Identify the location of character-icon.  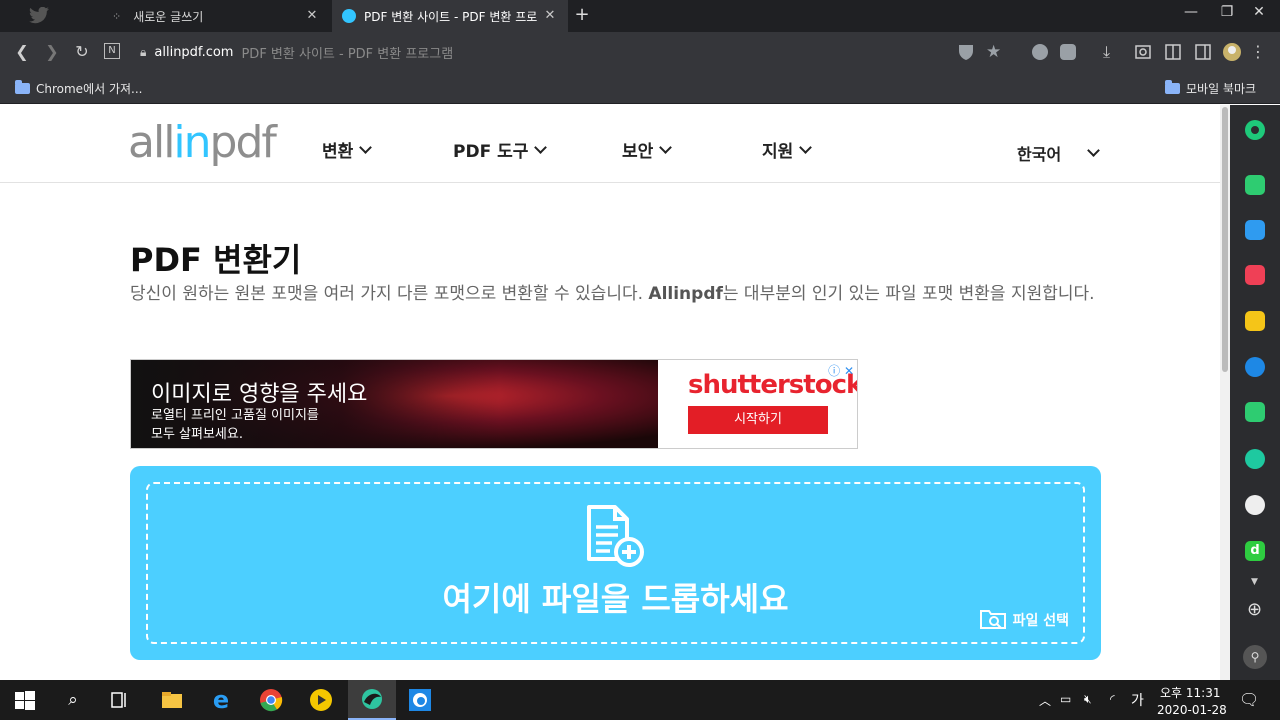
(1255, 505).